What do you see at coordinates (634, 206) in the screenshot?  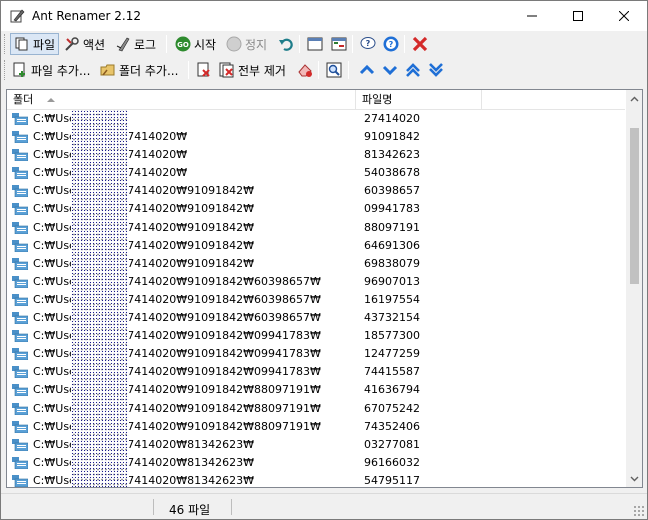 I see `scroll-thumb` at bounding box center [634, 206].